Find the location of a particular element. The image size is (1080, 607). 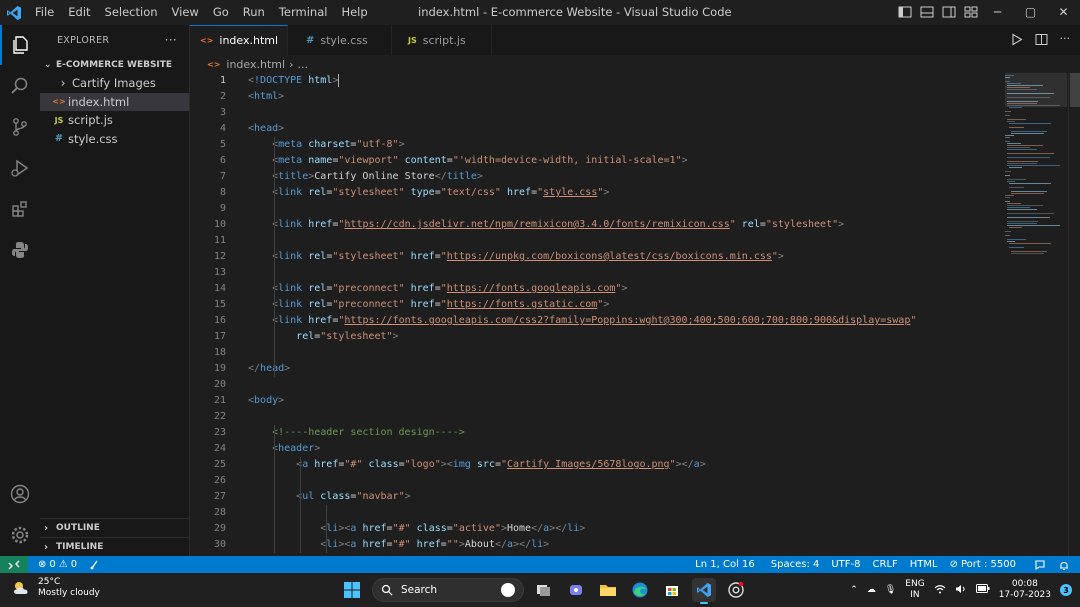

code-line: 21 <body> is located at coordinates (597, 401).